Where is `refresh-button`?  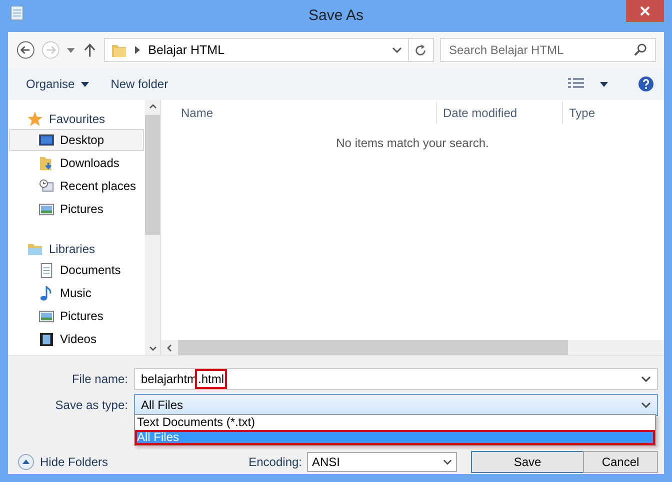 refresh-button is located at coordinates (421, 50).